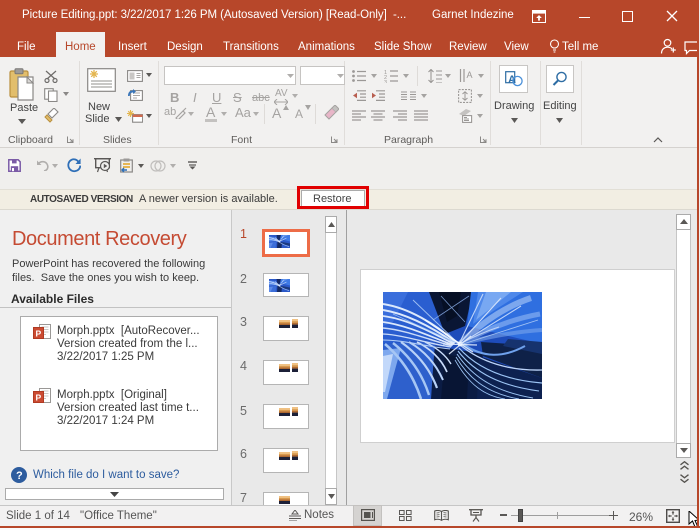  Describe the element at coordinates (385, 81) in the screenshot. I see `svg-text: 3` at that location.